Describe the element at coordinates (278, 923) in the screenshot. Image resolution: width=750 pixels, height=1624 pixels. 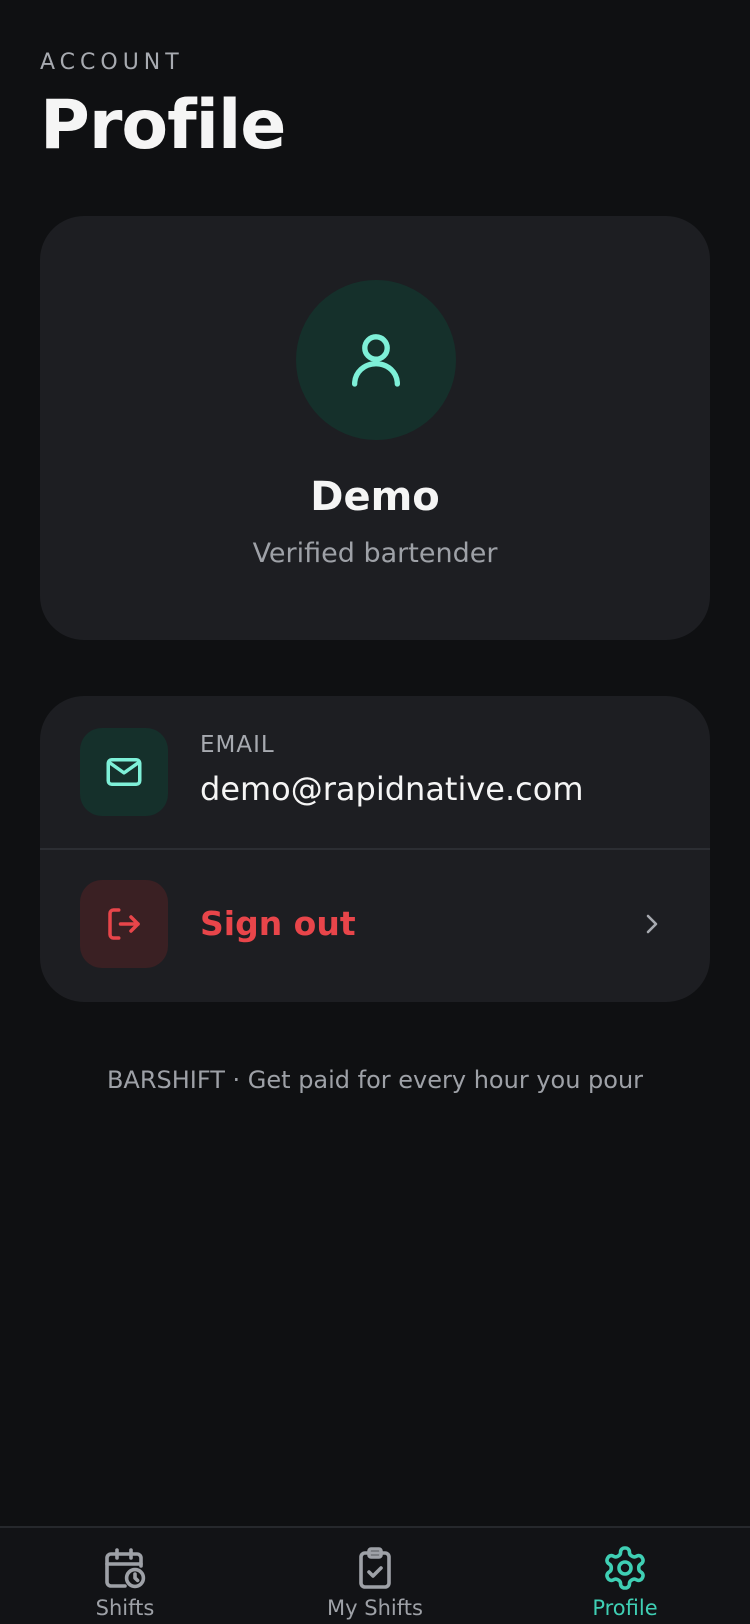
I see `sign-out-label: Sign out` at that location.